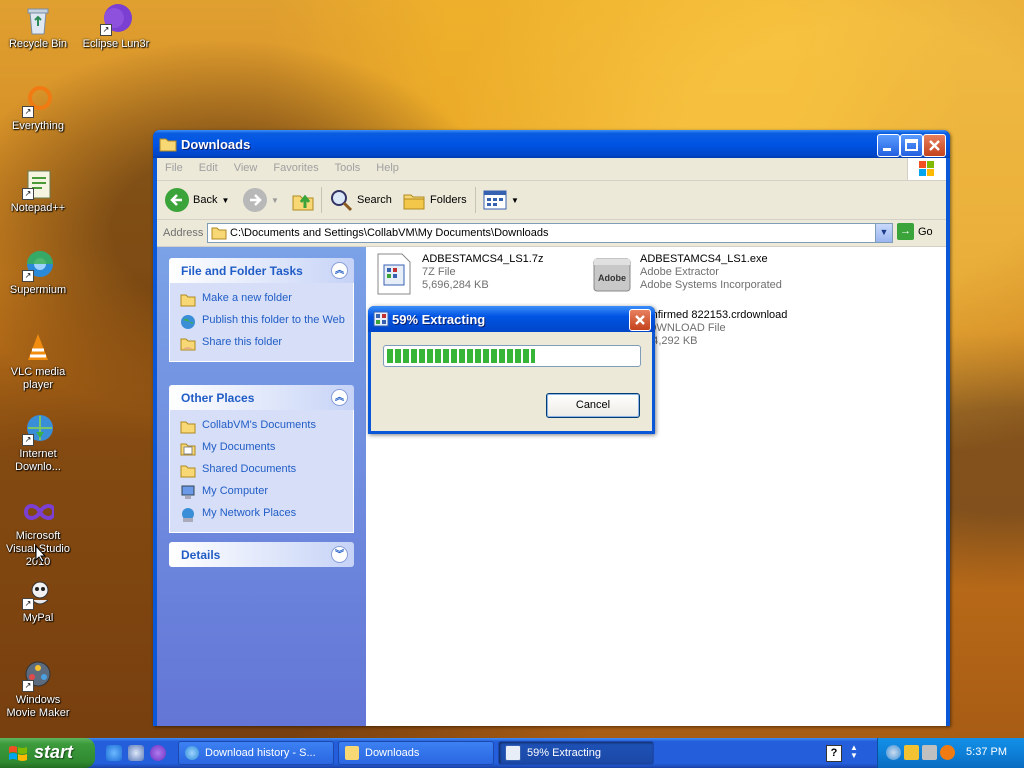 This screenshot has width=1024, height=768. I want to click on start-button: start, so click(47, 753).